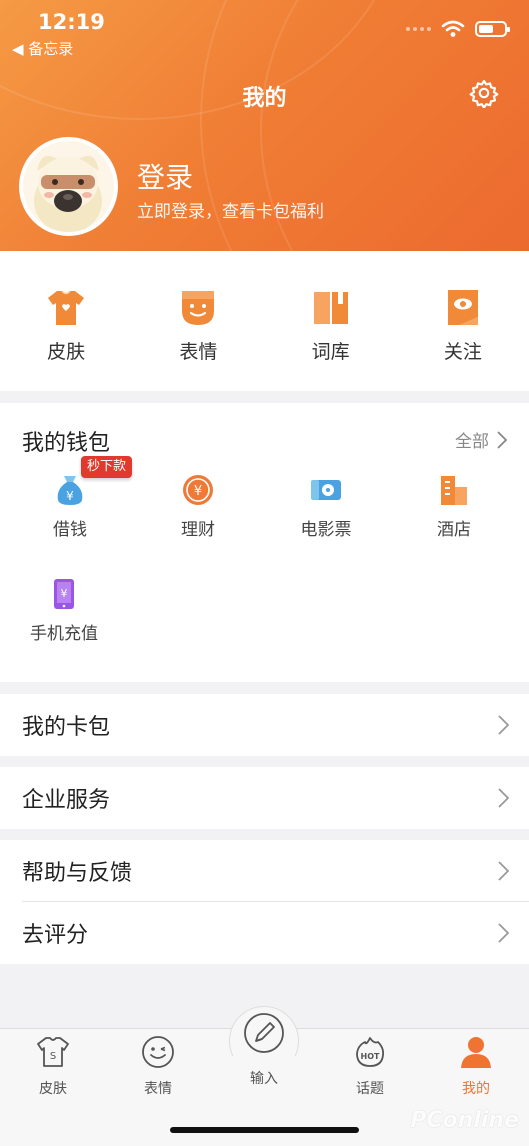  Describe the element at coordinates (66, 352) in the screenshot. I see `quick-item-label: 皮肤` at that location.